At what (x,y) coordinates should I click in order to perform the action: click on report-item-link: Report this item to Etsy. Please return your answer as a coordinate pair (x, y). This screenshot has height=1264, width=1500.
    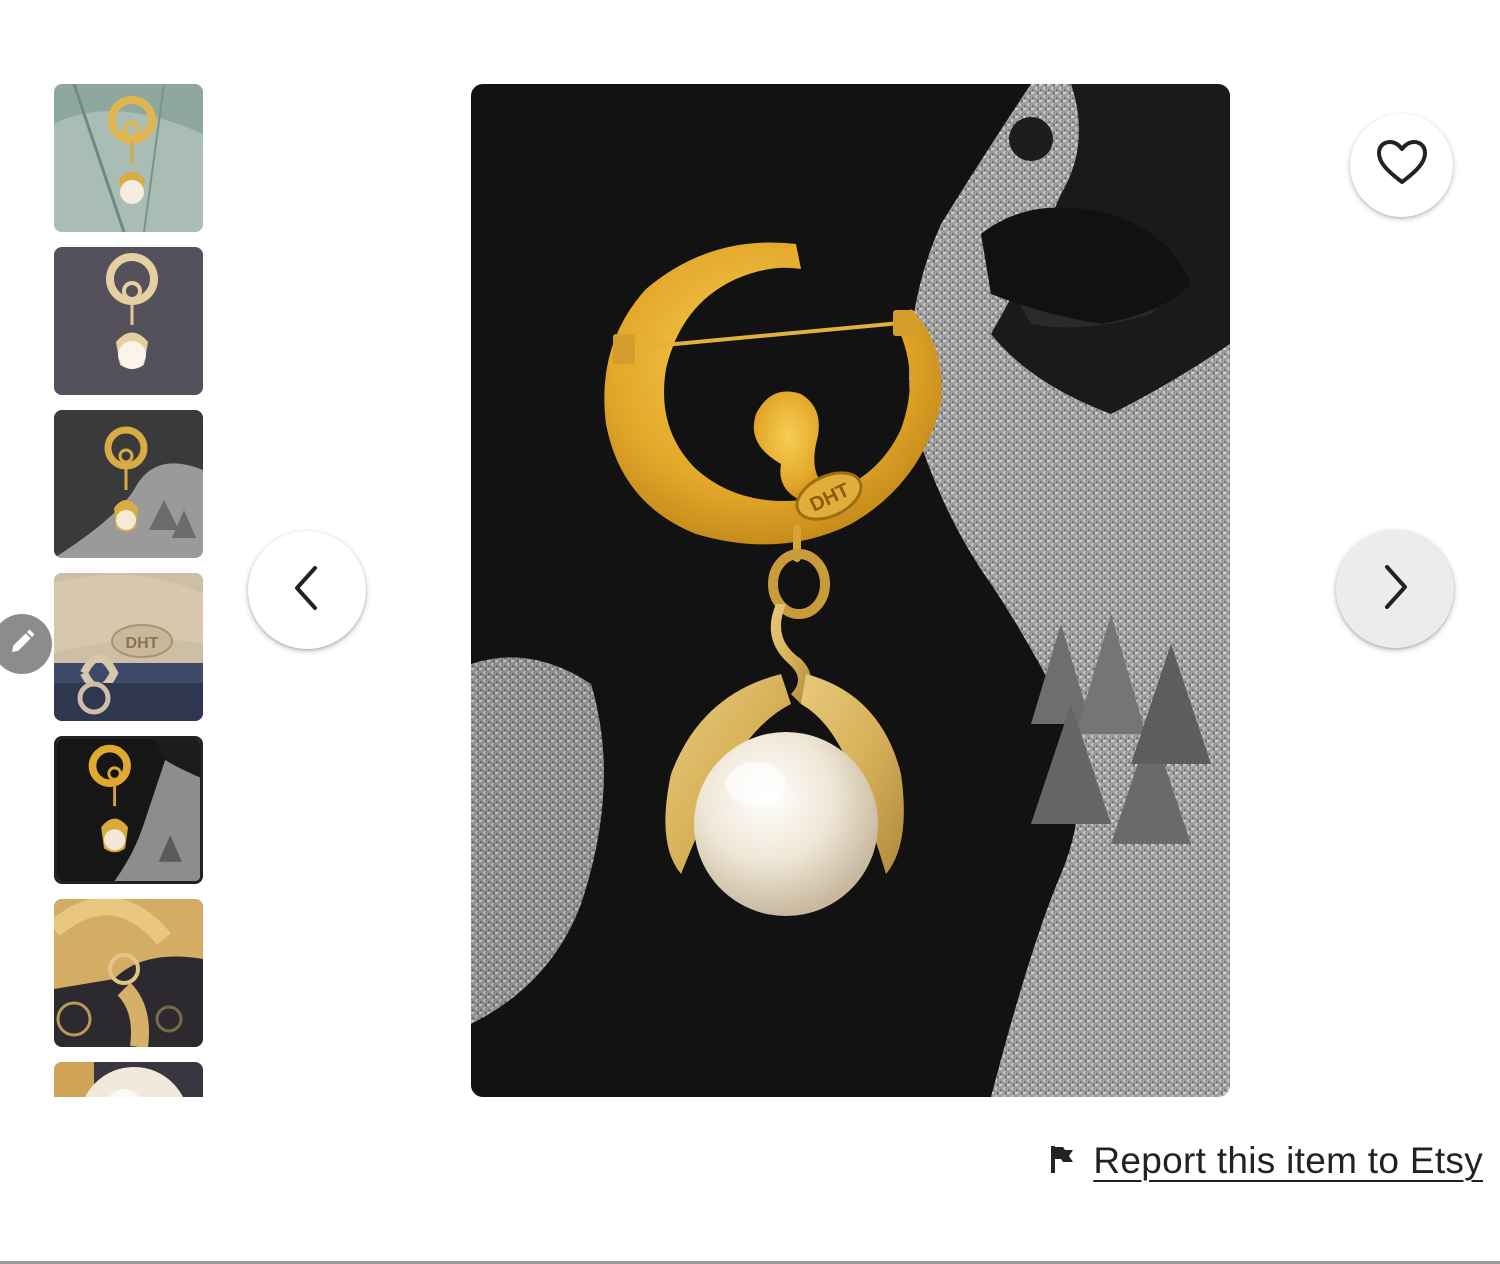
    Looking at the image, I should click on (1266, 1161).